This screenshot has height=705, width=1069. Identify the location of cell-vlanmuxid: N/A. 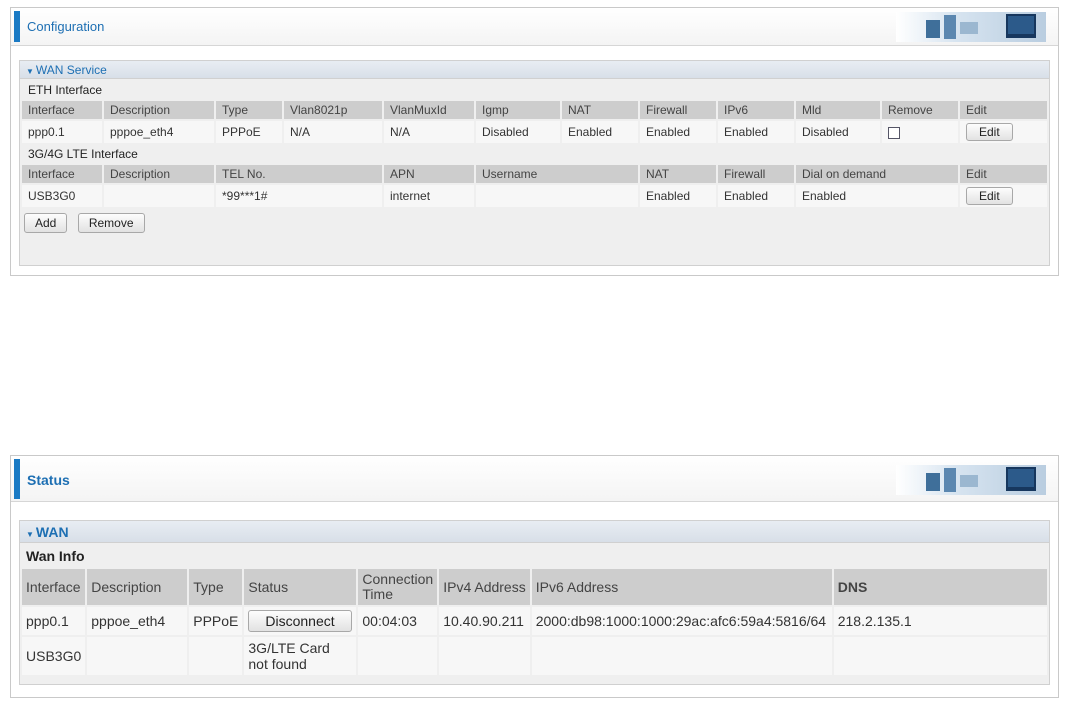
(429, 132).